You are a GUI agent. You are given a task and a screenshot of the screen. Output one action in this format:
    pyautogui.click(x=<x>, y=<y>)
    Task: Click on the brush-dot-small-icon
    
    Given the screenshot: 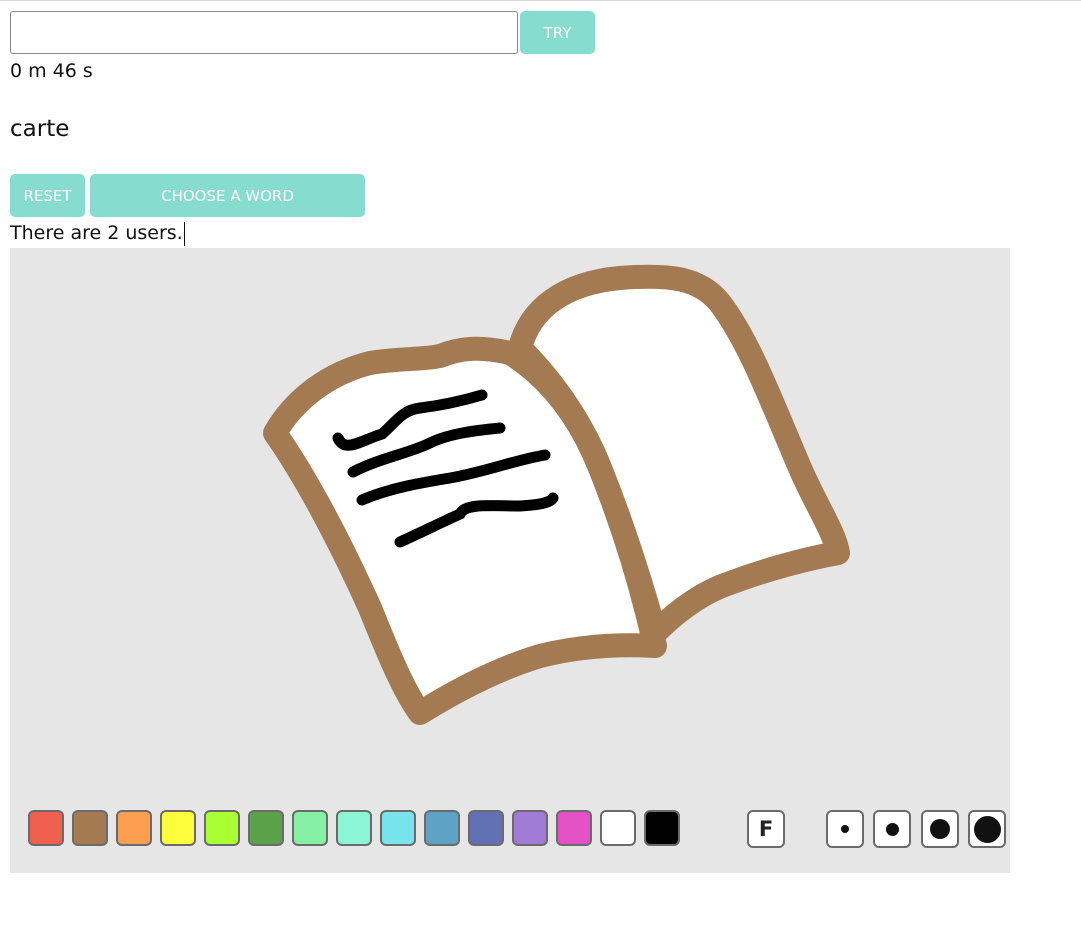 What is the action you would take?
    pyautogui.click(x=845, y=829)
    